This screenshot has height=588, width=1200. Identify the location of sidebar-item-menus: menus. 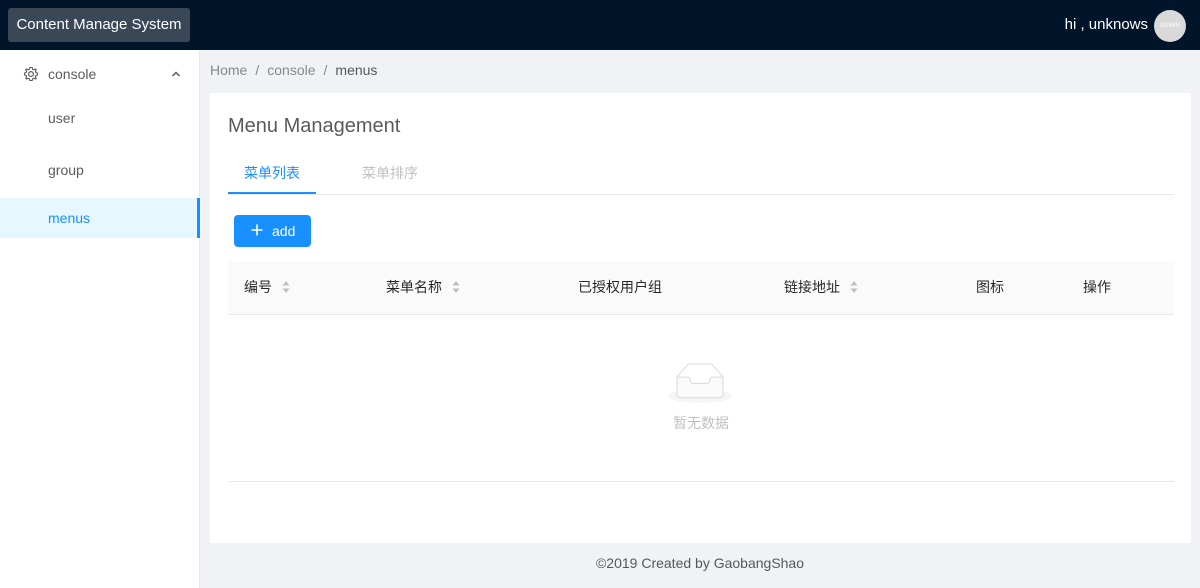
(100, 218).